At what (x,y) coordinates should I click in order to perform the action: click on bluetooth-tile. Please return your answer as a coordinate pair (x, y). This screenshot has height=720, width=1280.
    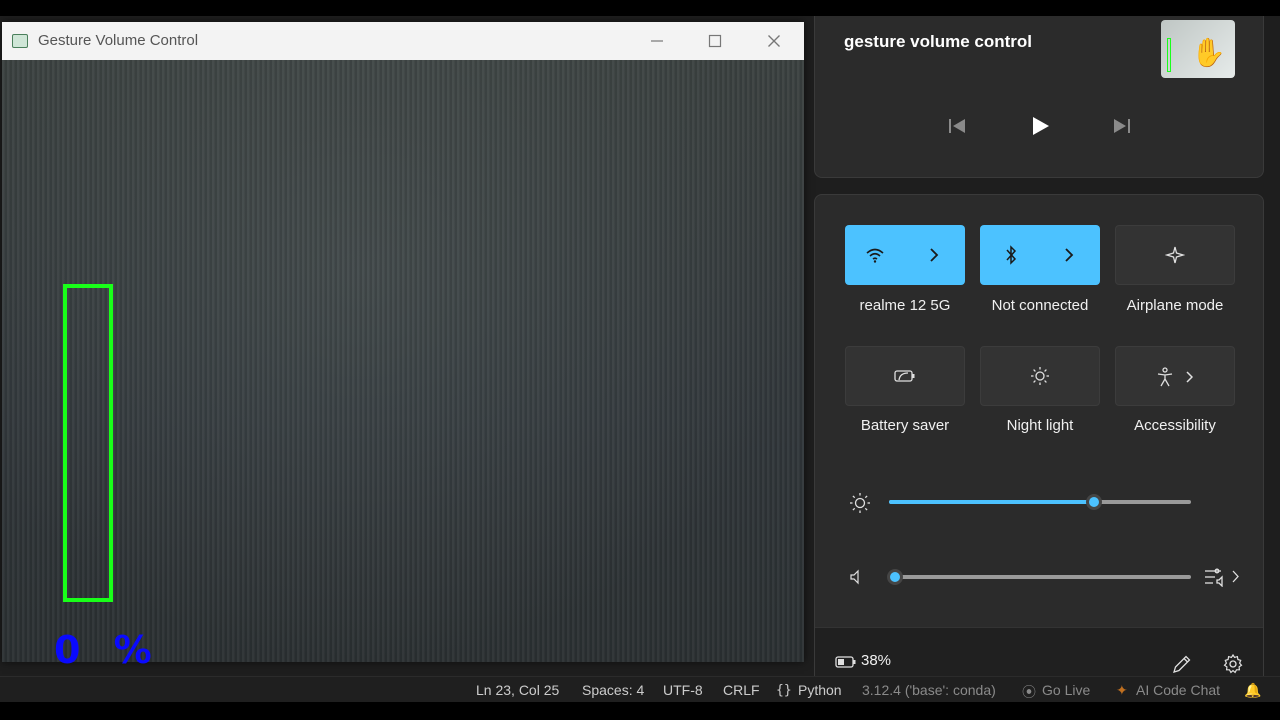
    Looking at the image, I should click on (1040, 255).